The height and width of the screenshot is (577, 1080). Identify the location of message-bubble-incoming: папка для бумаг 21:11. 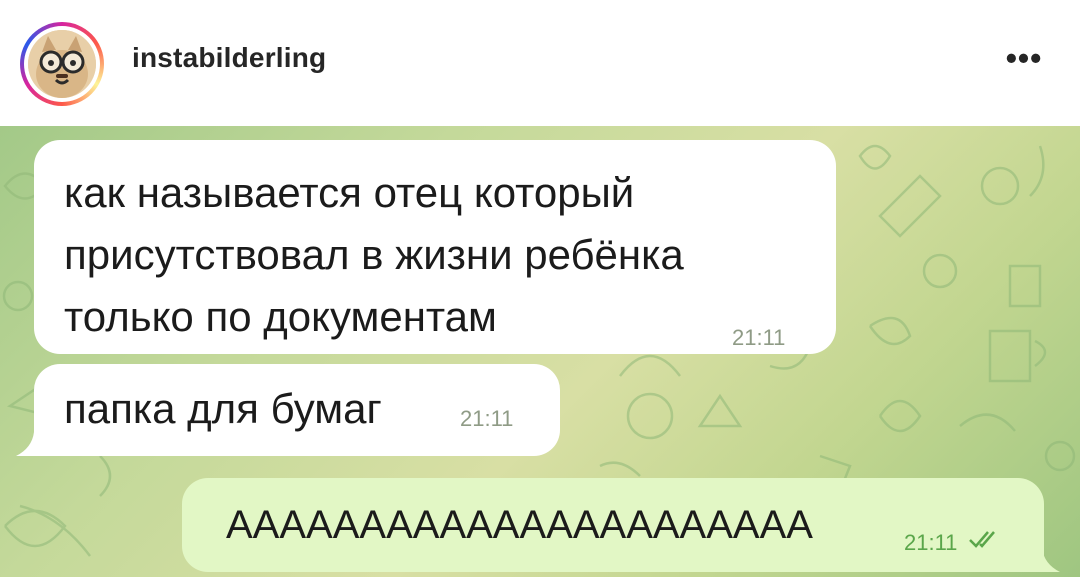
(297, 410).